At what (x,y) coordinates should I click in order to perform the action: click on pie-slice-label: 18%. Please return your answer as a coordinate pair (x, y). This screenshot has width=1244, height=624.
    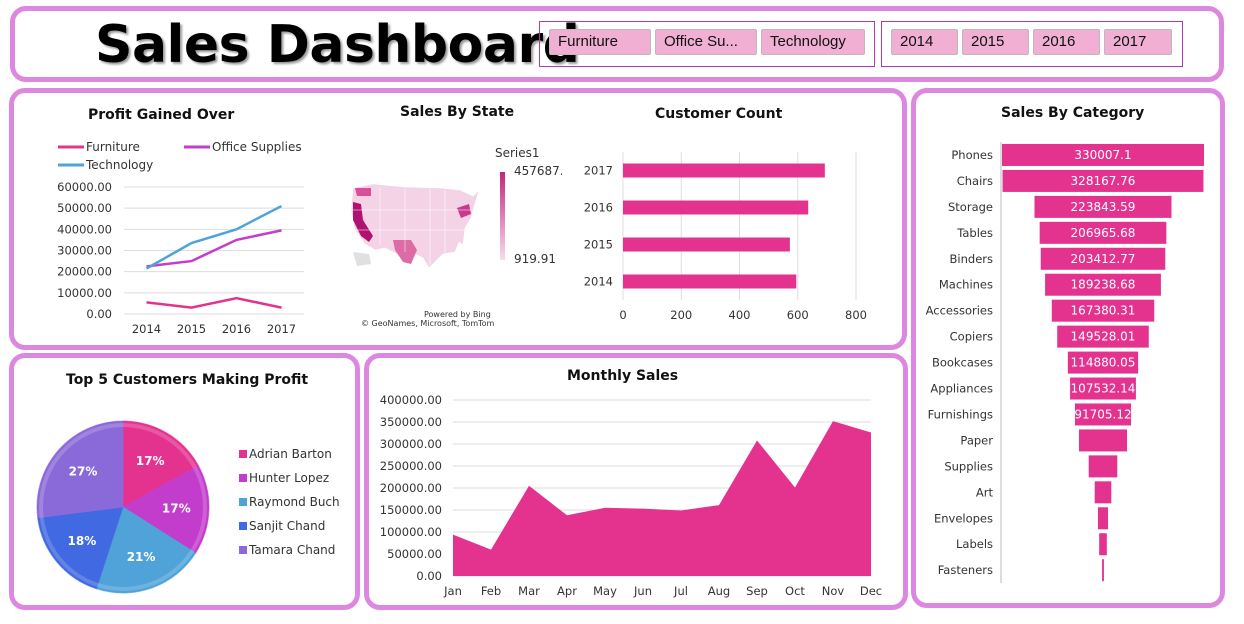
    Looking at the image, I should click on (82, 541).